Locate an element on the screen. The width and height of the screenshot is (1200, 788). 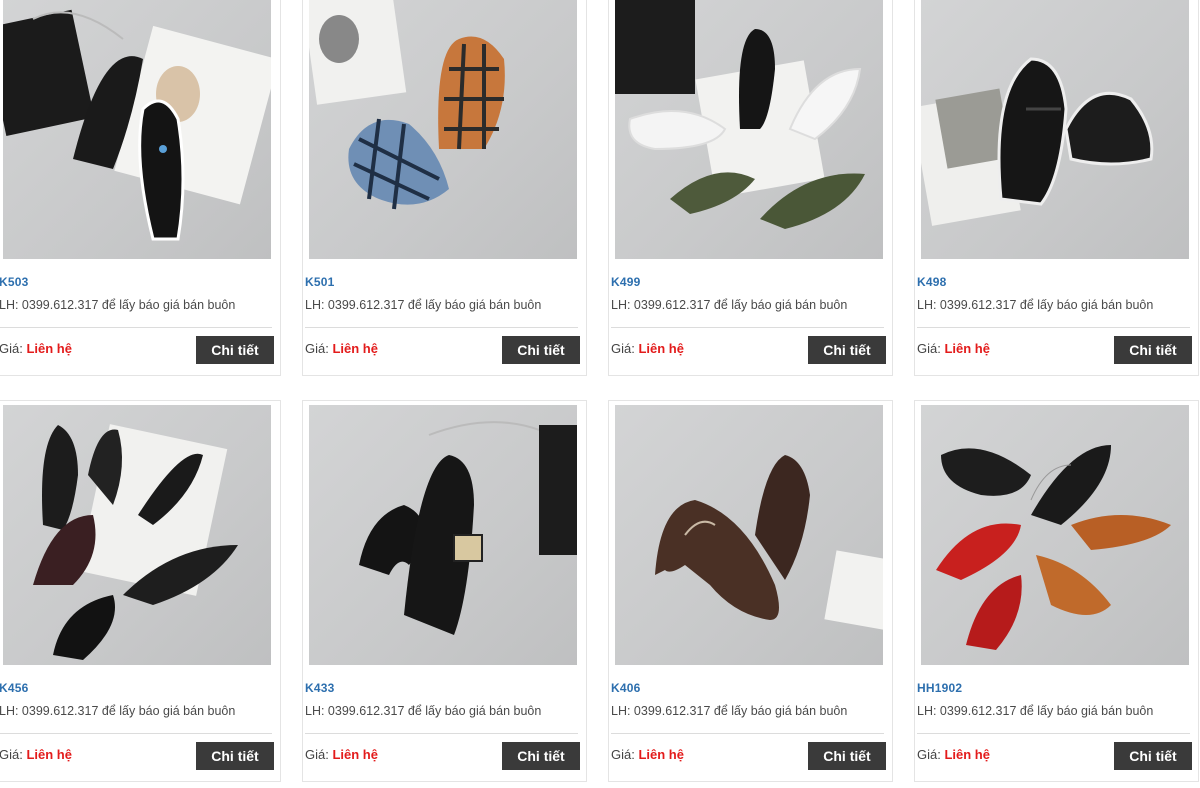
product-code: K503 is located at coordinates (14, 282).